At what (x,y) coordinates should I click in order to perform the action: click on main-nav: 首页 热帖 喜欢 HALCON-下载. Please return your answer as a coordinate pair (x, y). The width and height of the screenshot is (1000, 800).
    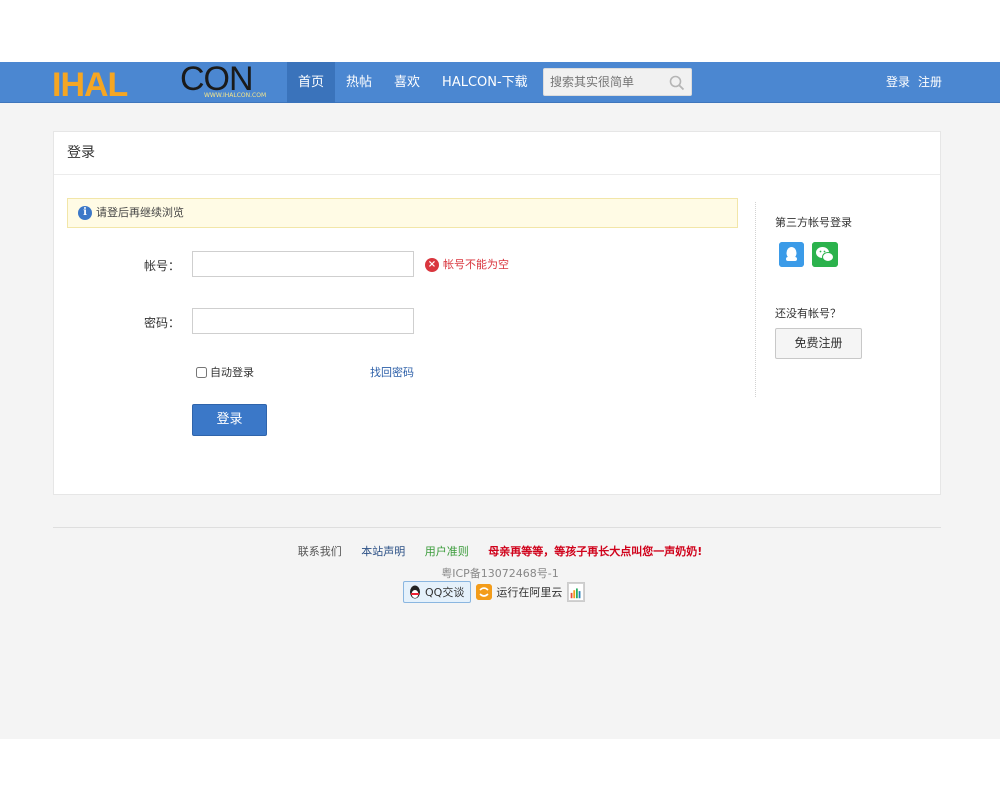
    Looking at the image, I should click on (413, 82).